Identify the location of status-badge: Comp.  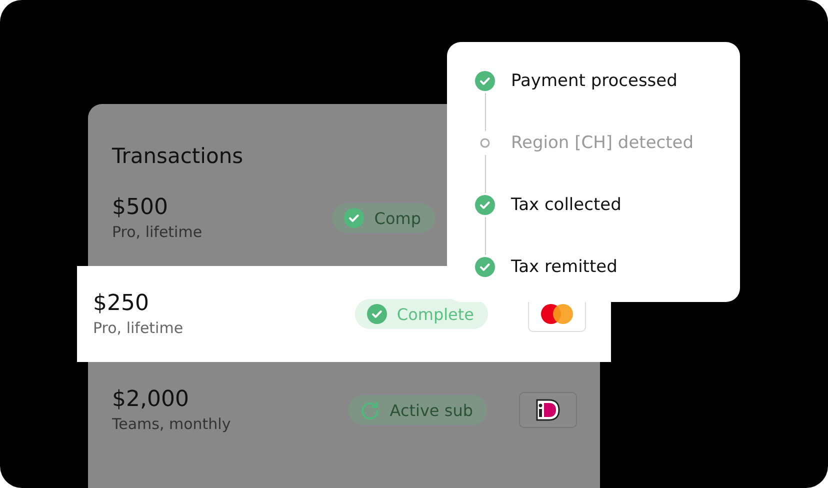
(383, 218).